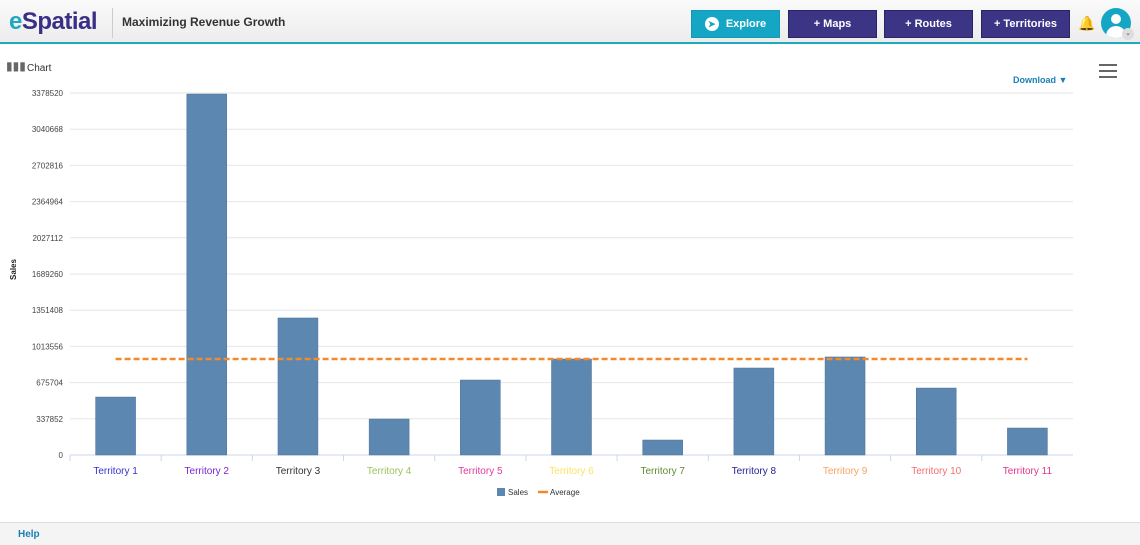 The height and width of the screenshot is (545, 1140). What do you see at coordinates (1028, 471) in the screenshot?
I see `x-tick-label: Territory 11` at bounding box center [1028, 471].